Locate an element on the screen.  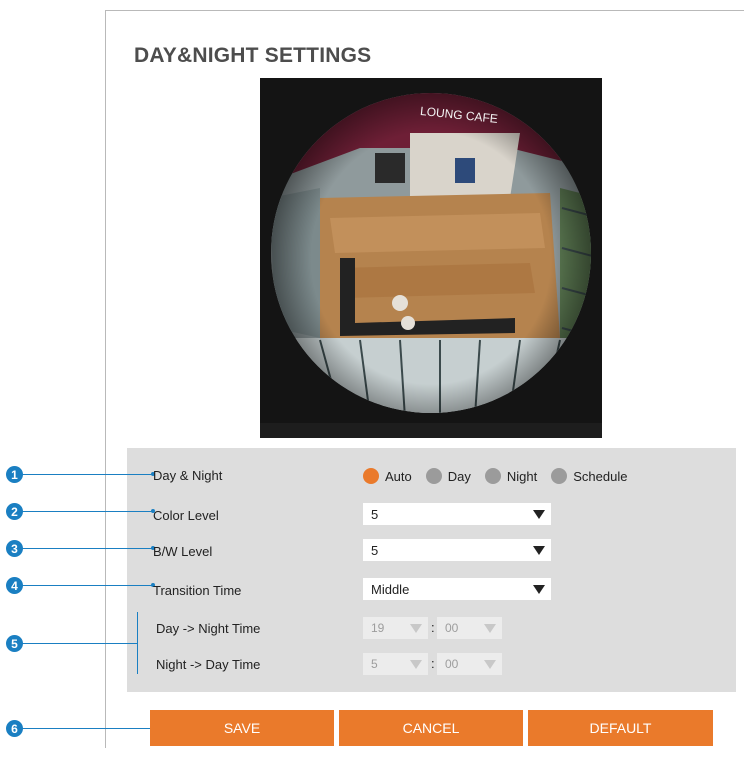
night-to-day-hour-value: 5 is located at coordinates (374, 664).